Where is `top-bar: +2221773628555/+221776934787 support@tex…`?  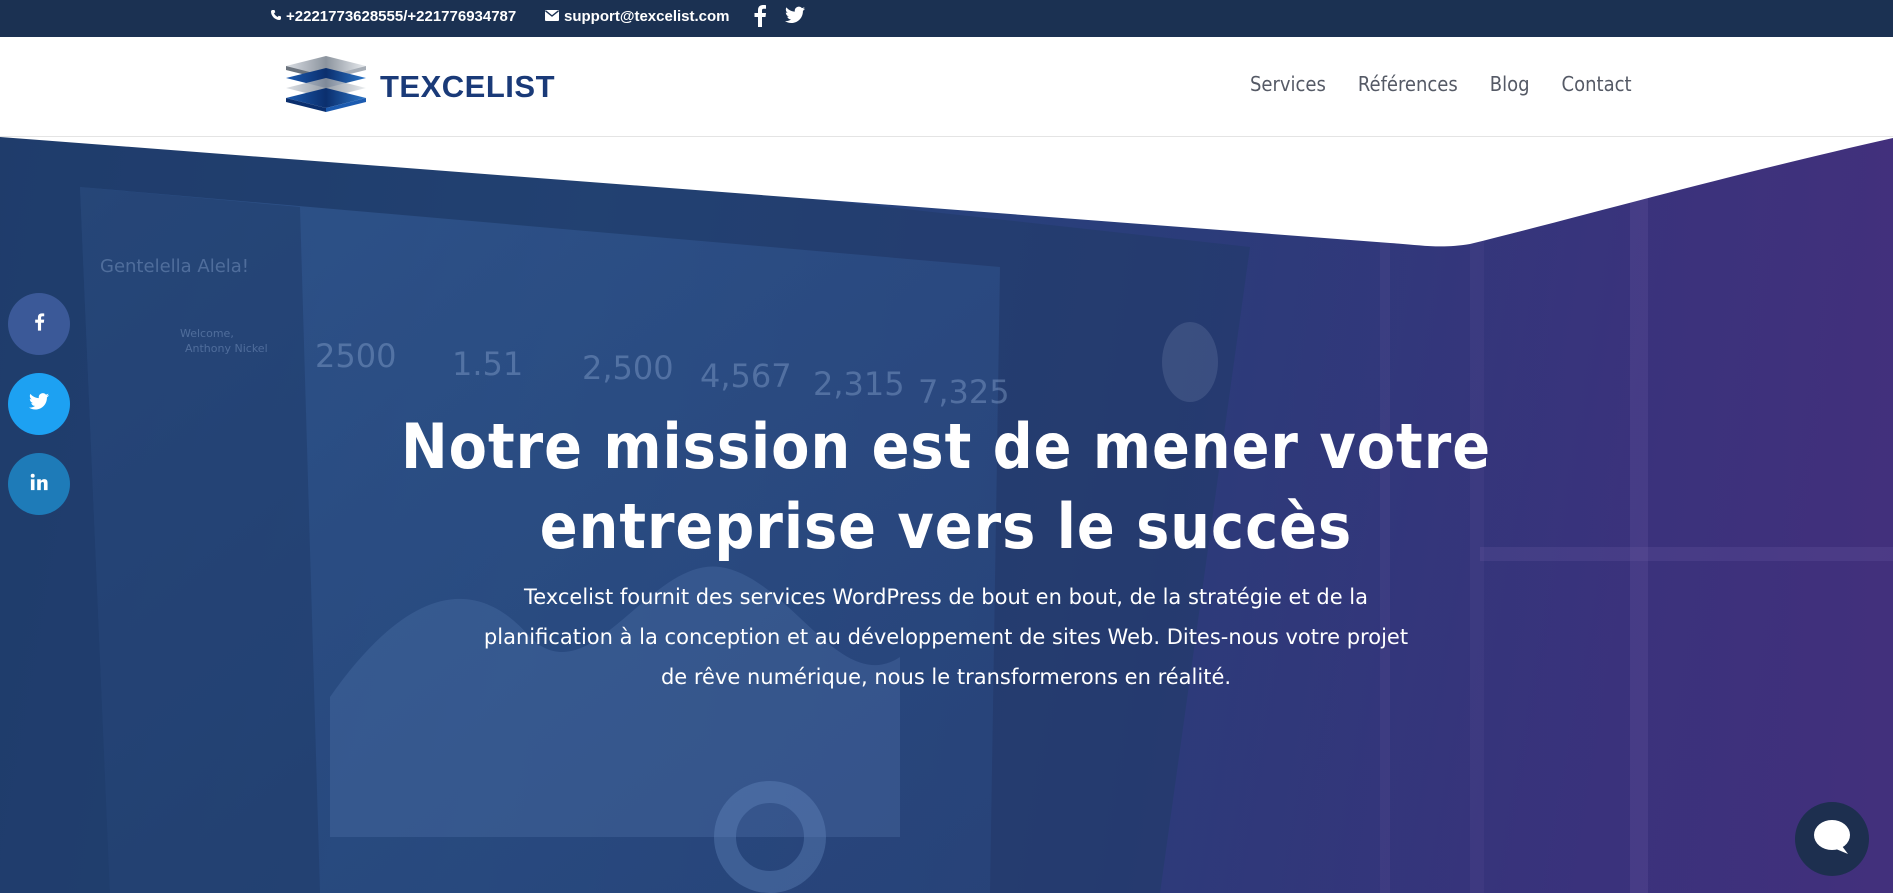
top-bar: +2221773628555/+221776934787 support@tex… is located at coordinates (946, 18).